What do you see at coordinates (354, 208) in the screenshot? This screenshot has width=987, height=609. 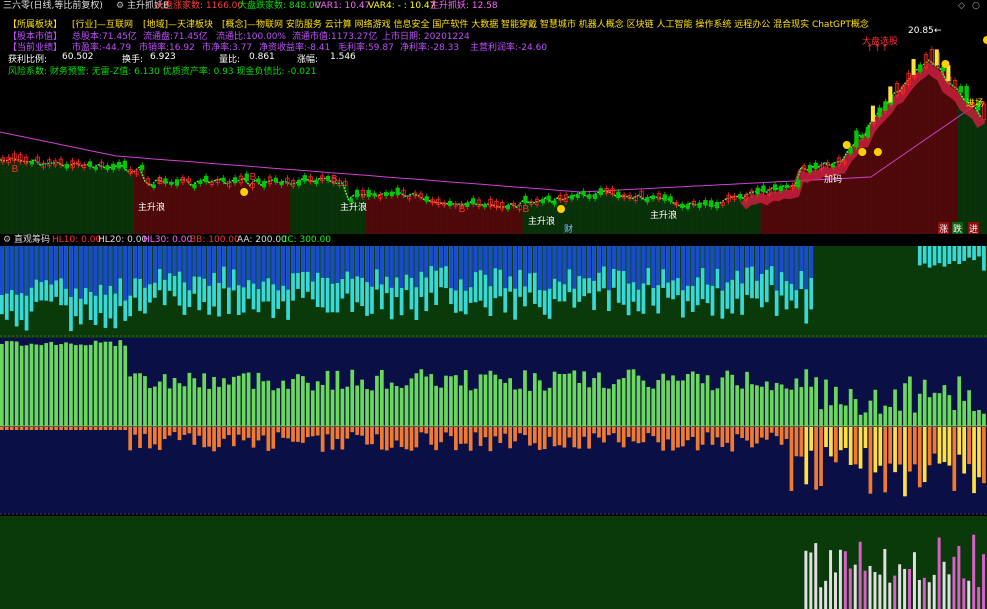 I see `mid-label-2: 主升浪` at bounding box center [354, 208].